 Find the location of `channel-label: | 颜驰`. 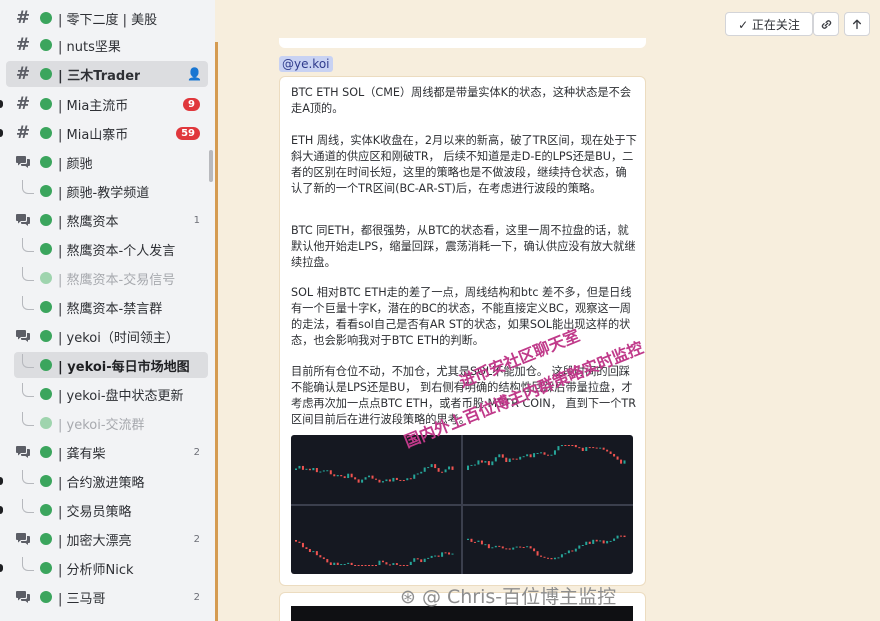

channel-label: | 颜驰 is located at coordinates (75, 164).